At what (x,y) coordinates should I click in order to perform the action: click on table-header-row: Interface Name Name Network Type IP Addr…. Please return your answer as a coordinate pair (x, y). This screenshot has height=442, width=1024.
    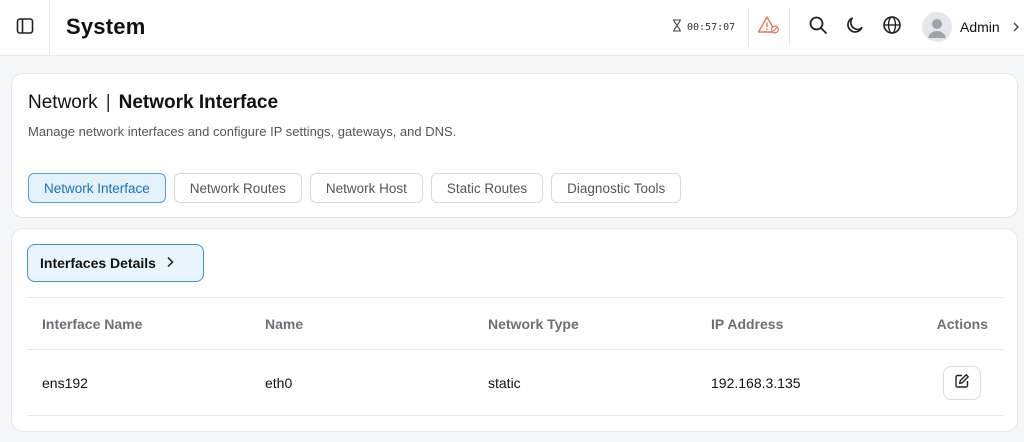
    Looking at the image, I should click on (515, 324).